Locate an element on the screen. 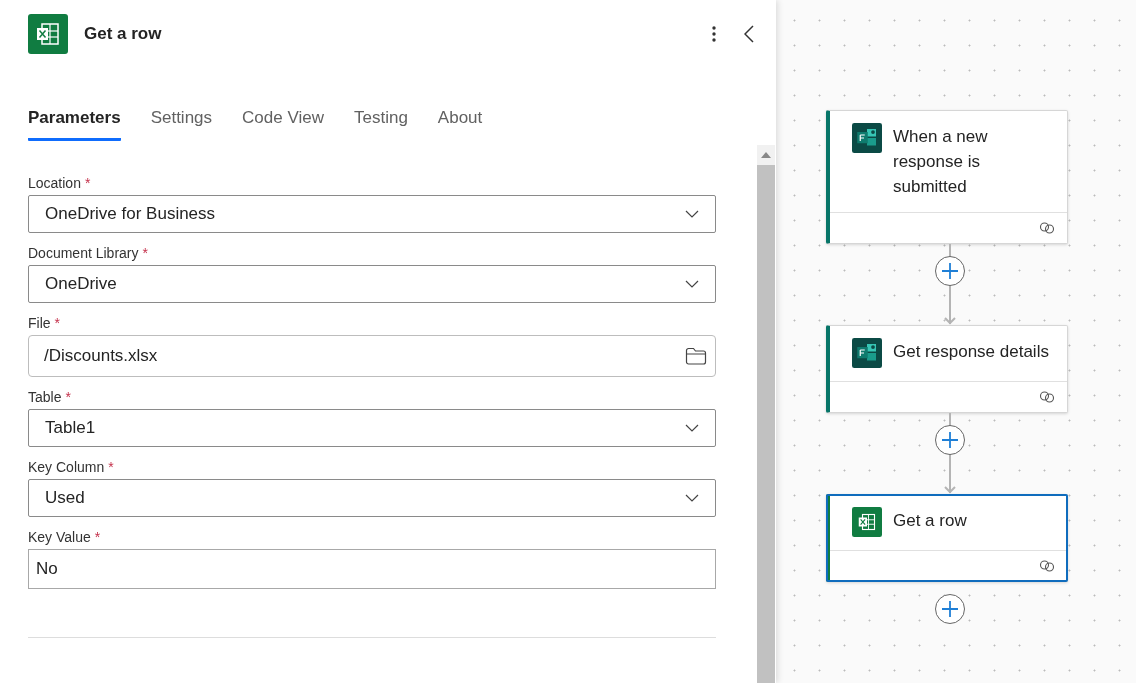 The image size is (1136, 683). flow-step-card: Get a row is located at coordinates (947, 538).